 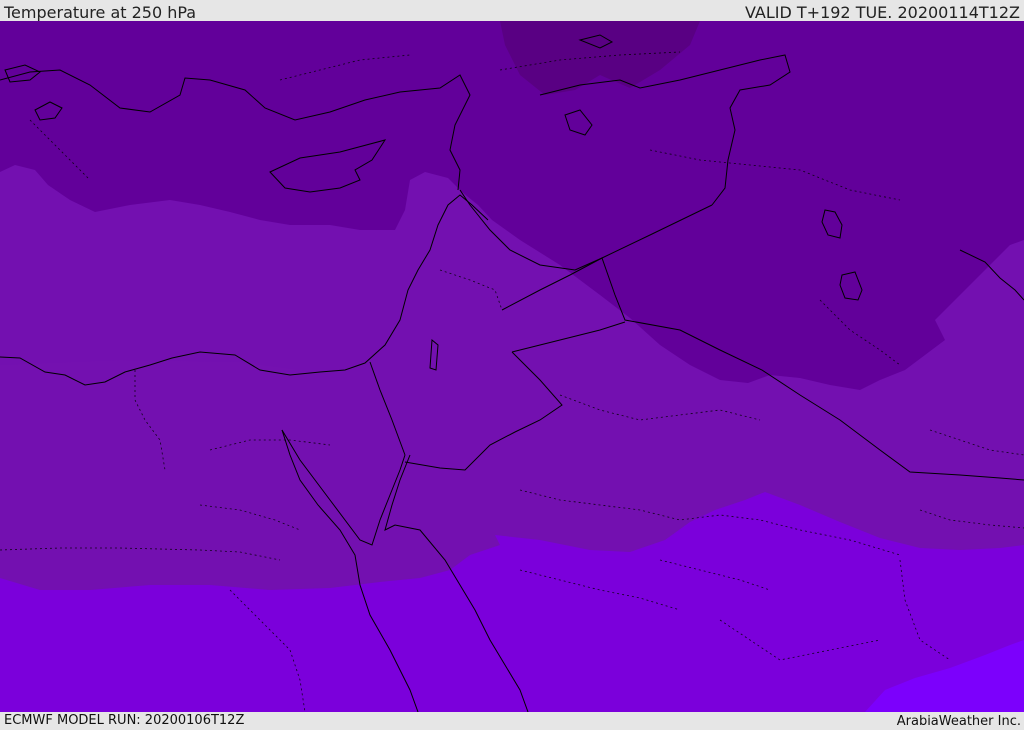 I want to click on credit-label: ArabiaWeather Inc., so click(x=958, y=721).